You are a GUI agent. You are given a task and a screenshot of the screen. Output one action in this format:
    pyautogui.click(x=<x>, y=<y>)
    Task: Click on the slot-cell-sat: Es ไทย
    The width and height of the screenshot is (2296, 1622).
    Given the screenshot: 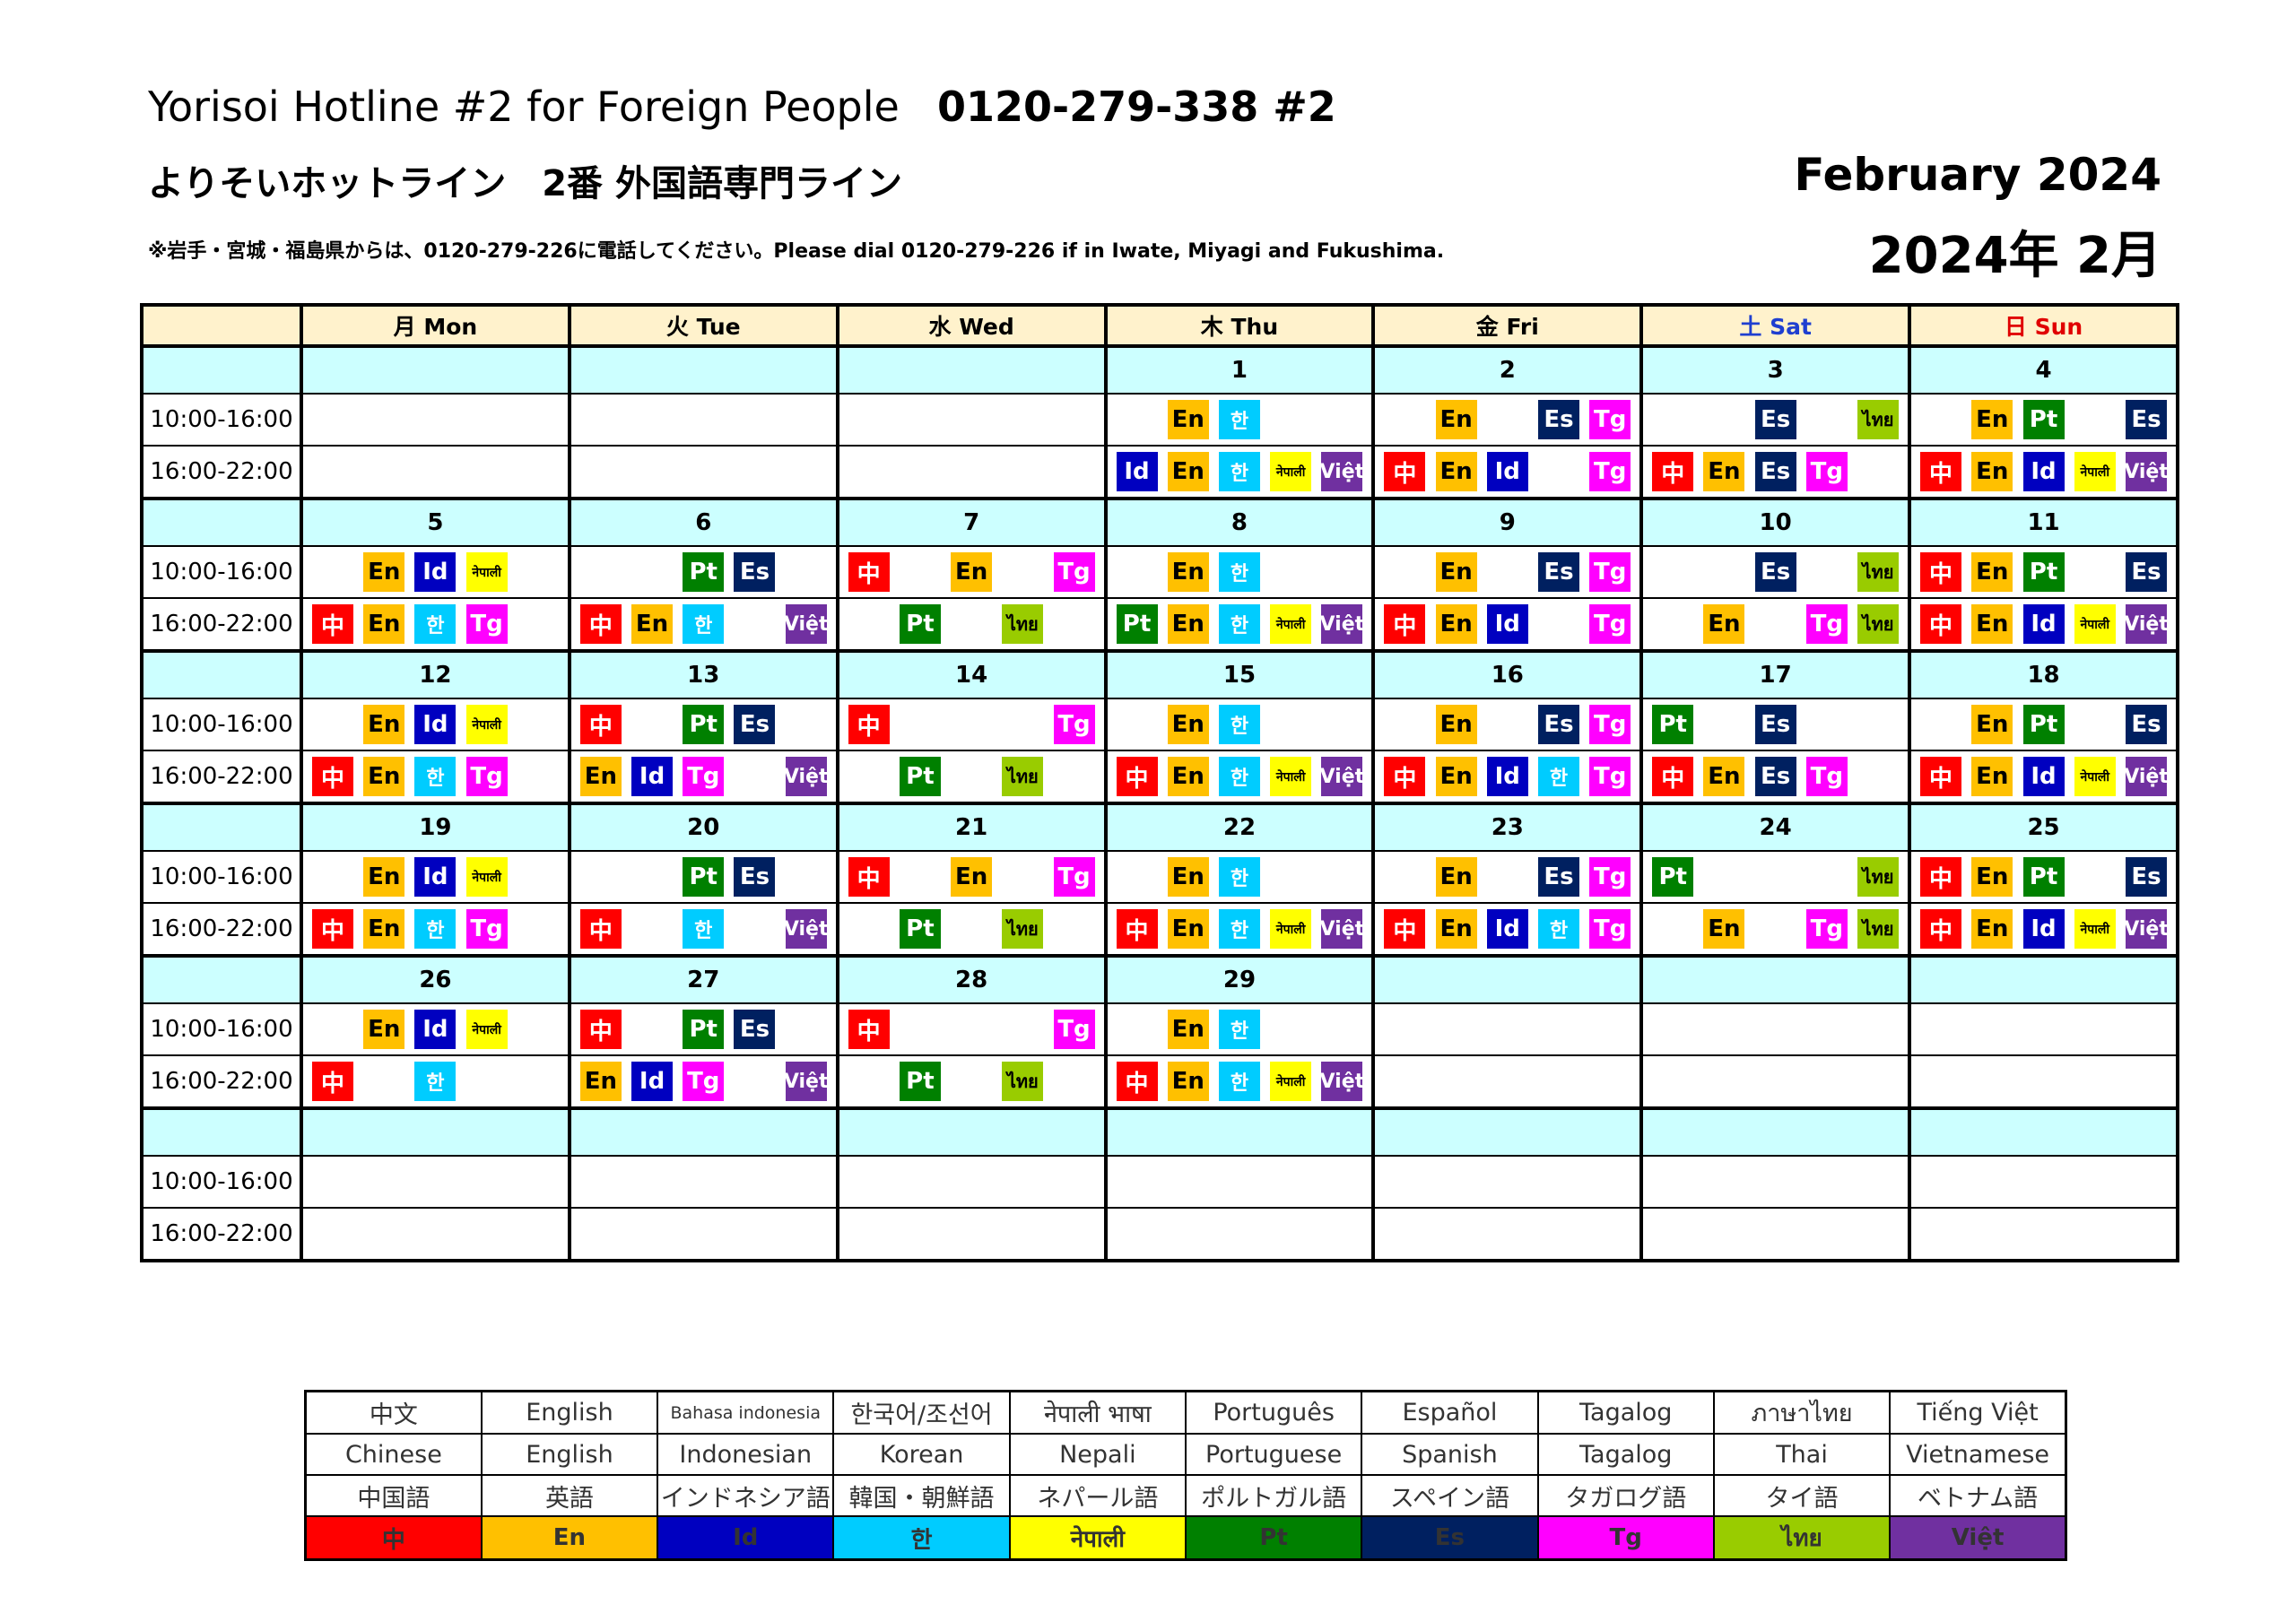 What is the action you would take?
    pyautogui.click(x=1775, y=420)
    